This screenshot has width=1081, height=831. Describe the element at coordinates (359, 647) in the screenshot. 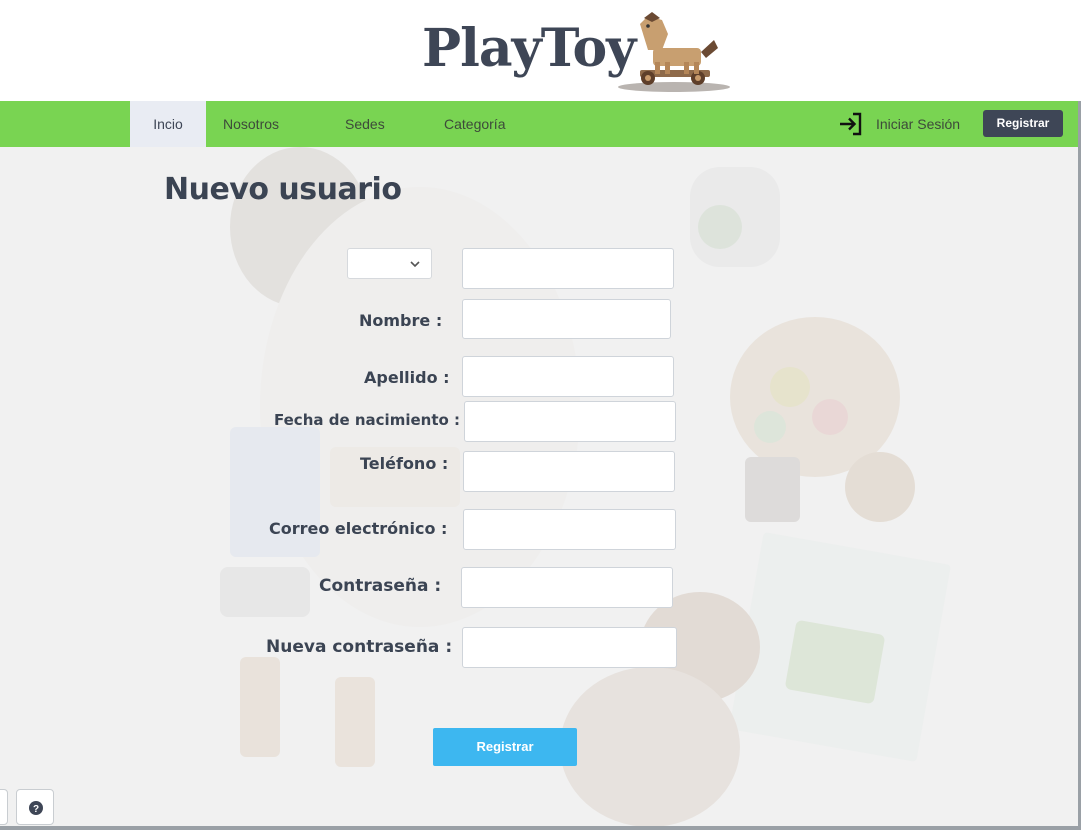

I see `nueva-contrasena-label: Nueva contraseña :` at that location.